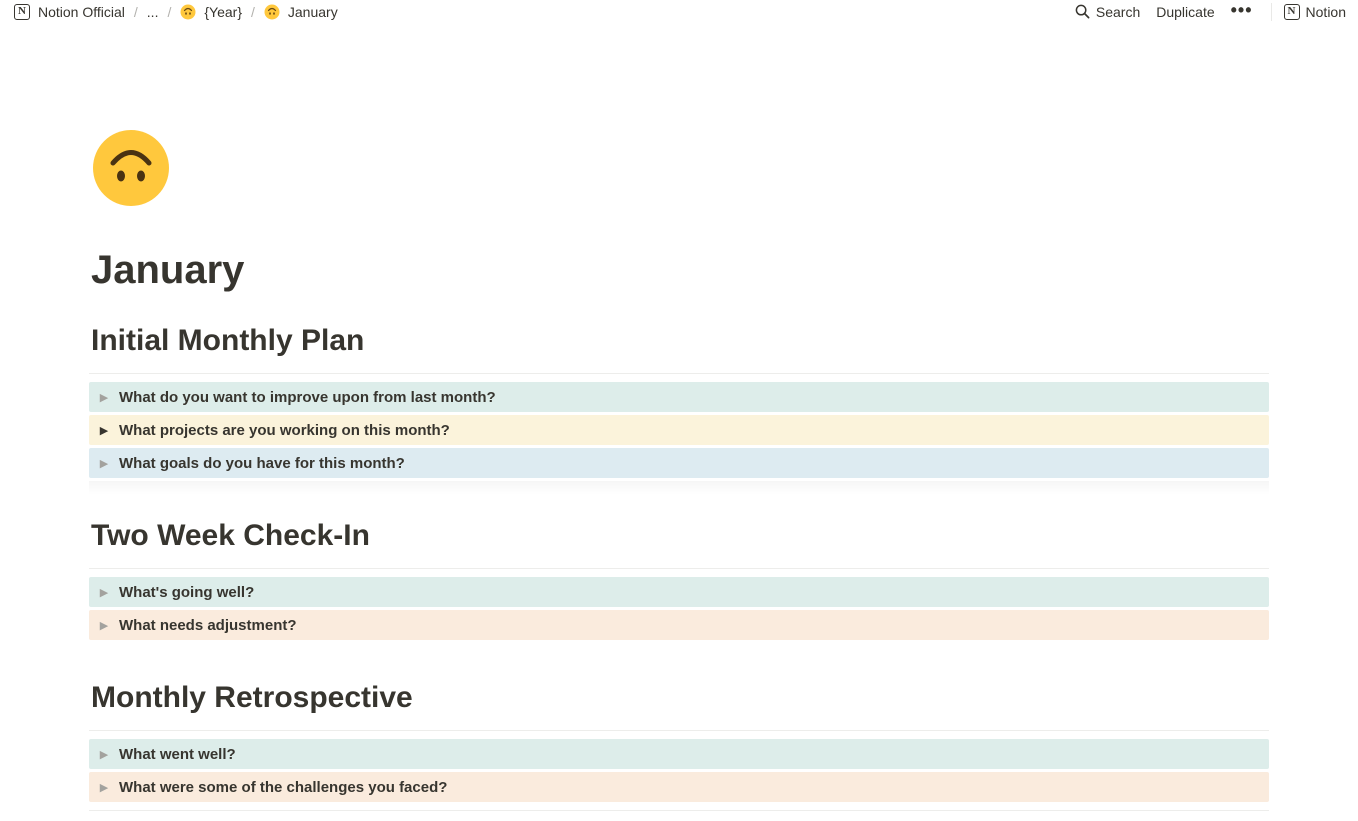  I want to click on breadcrumb-label: January, so click(312, 11).